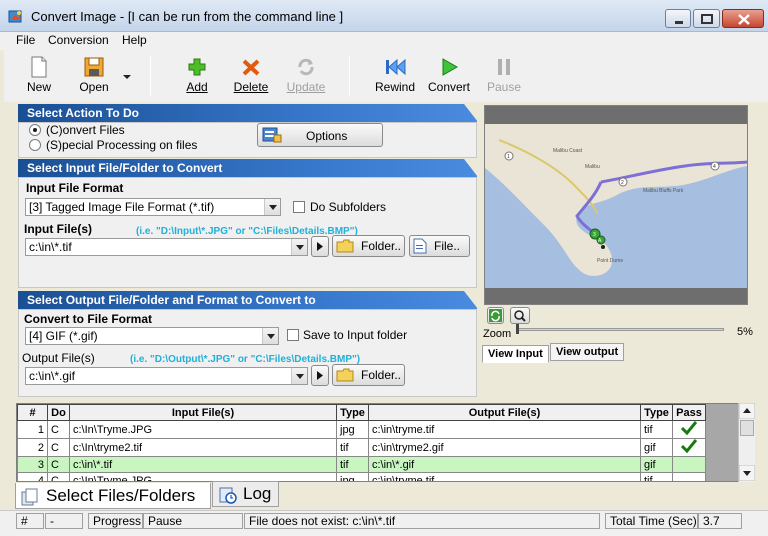  I want to click on col-header-do: Do, so click(58, 412).